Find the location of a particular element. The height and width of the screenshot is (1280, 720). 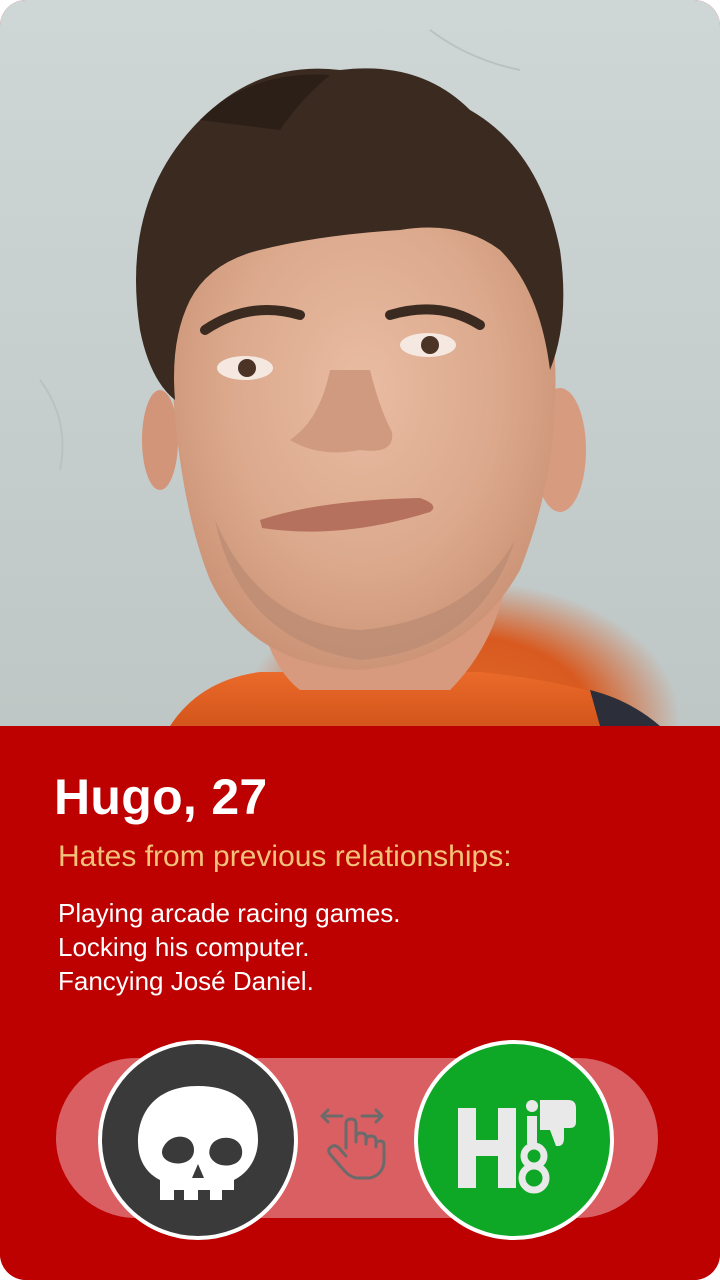

hates-item: Locking his computer. is located at coordinates (184, 947).